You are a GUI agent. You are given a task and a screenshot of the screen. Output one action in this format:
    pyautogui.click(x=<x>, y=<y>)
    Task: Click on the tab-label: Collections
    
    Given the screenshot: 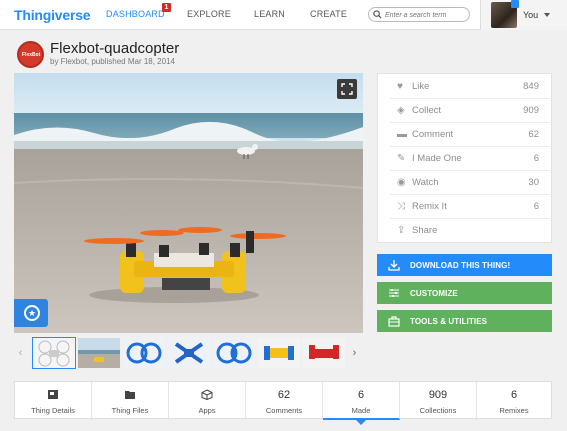 What is the action you would take?
    pyautogui.click(x=438, y=410)
    